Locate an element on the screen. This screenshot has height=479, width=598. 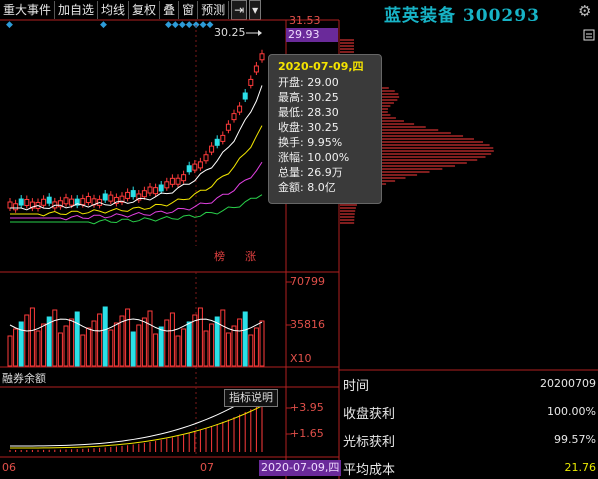
badge-list: 榜 is located at coordinates (219, 256).